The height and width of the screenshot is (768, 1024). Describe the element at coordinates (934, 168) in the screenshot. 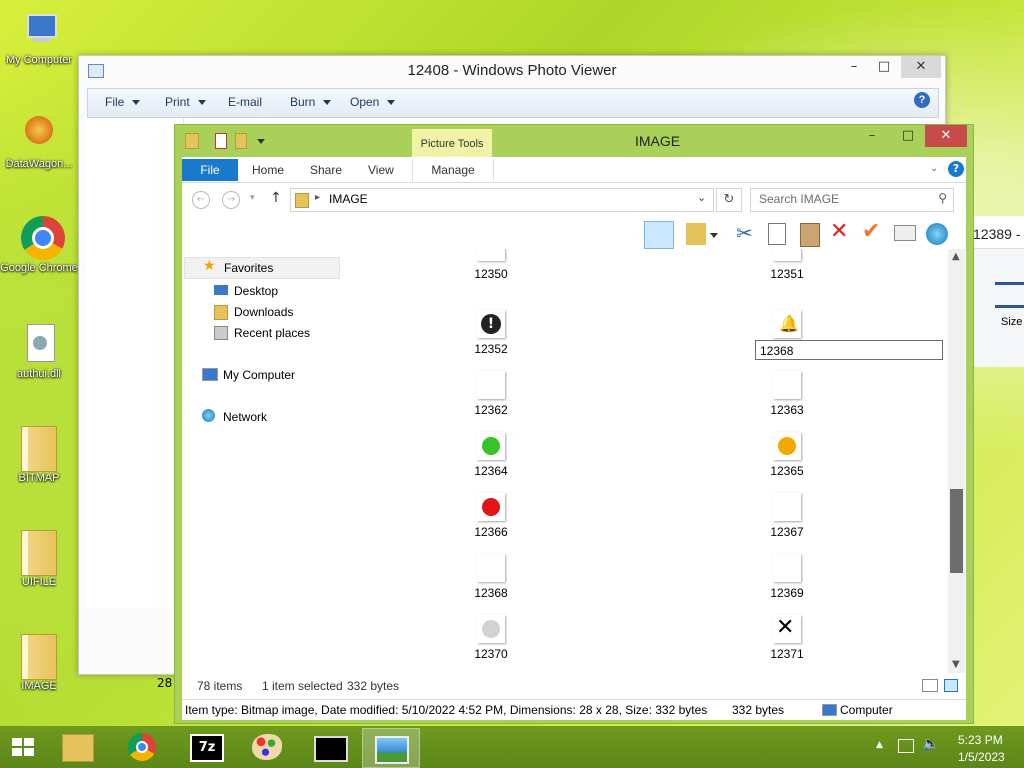

I see `ribbon-expand-chevron-icon: ⌄` at that location.